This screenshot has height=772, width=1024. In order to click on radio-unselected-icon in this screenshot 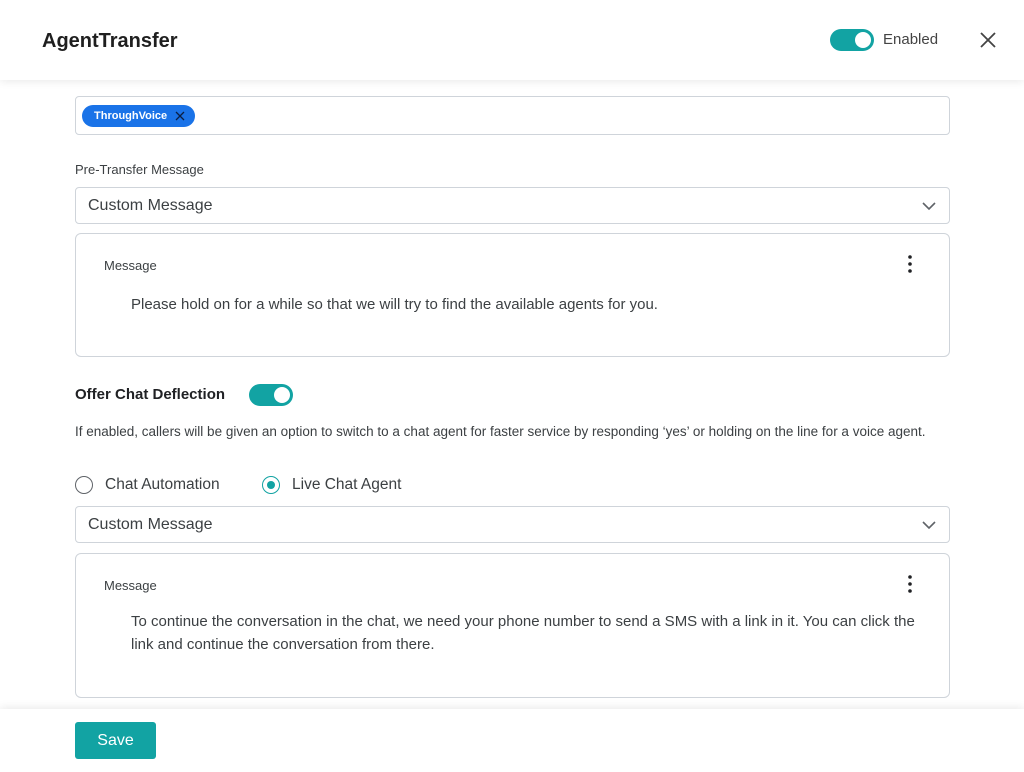, I will do `click(84, 485)`.